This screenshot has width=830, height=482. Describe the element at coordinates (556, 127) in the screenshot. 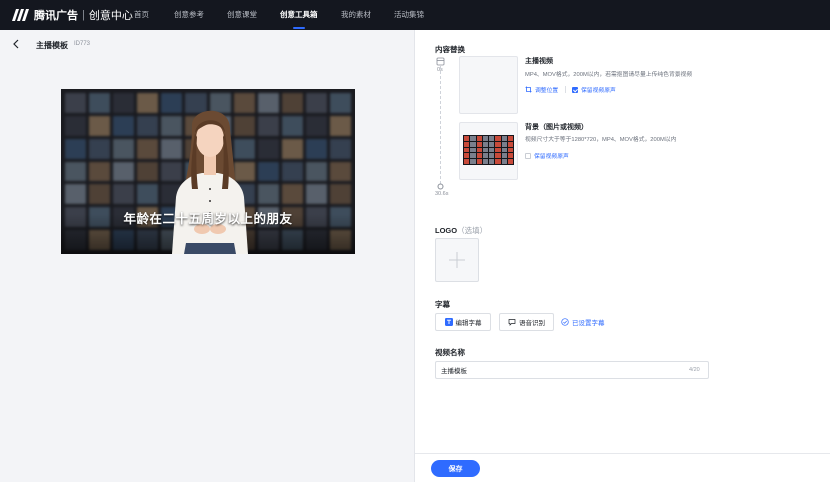

I see `background-title: 背景（图片或视频）` at that location.